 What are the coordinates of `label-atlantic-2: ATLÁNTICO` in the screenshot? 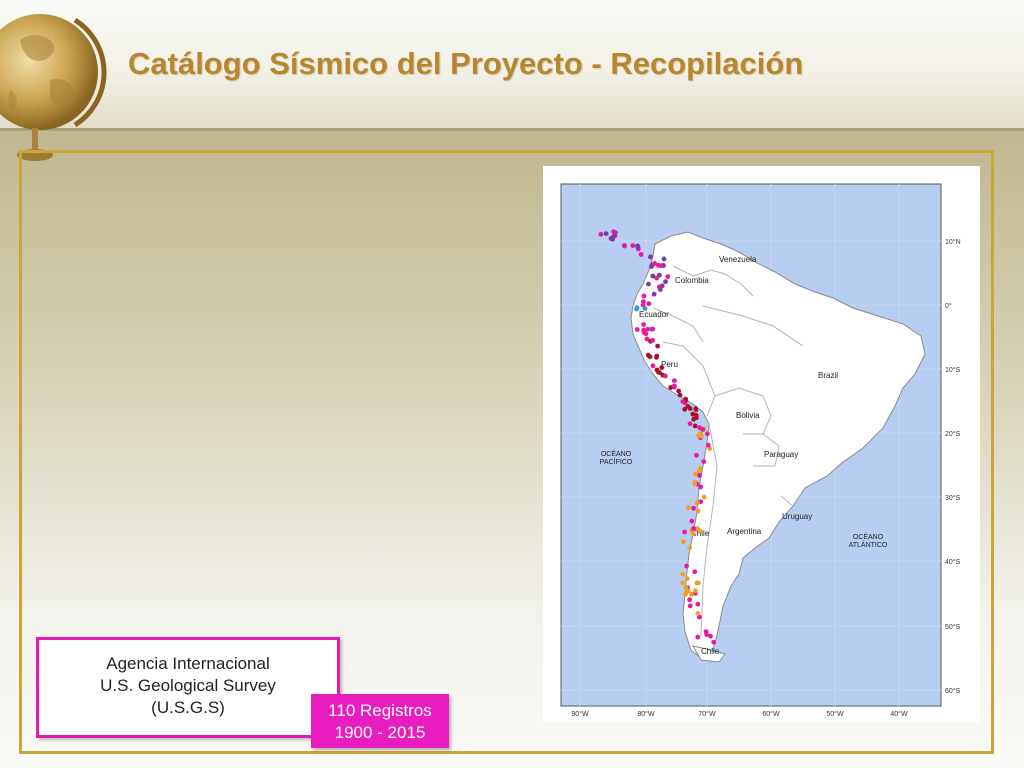 It's located at (868, 544).